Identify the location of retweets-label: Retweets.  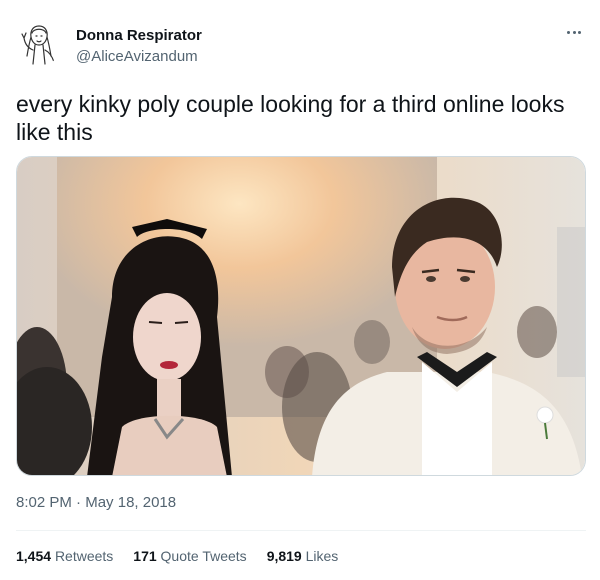
(84, 556).